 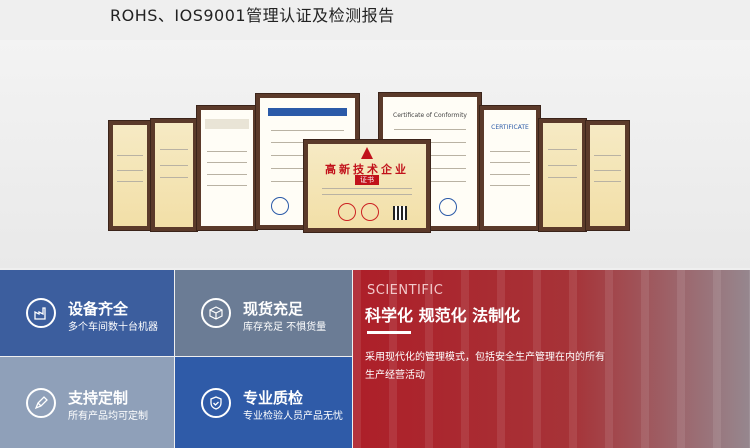 I want to click on certificate-label: CERTIFICATE, so click(x=510, y=127).